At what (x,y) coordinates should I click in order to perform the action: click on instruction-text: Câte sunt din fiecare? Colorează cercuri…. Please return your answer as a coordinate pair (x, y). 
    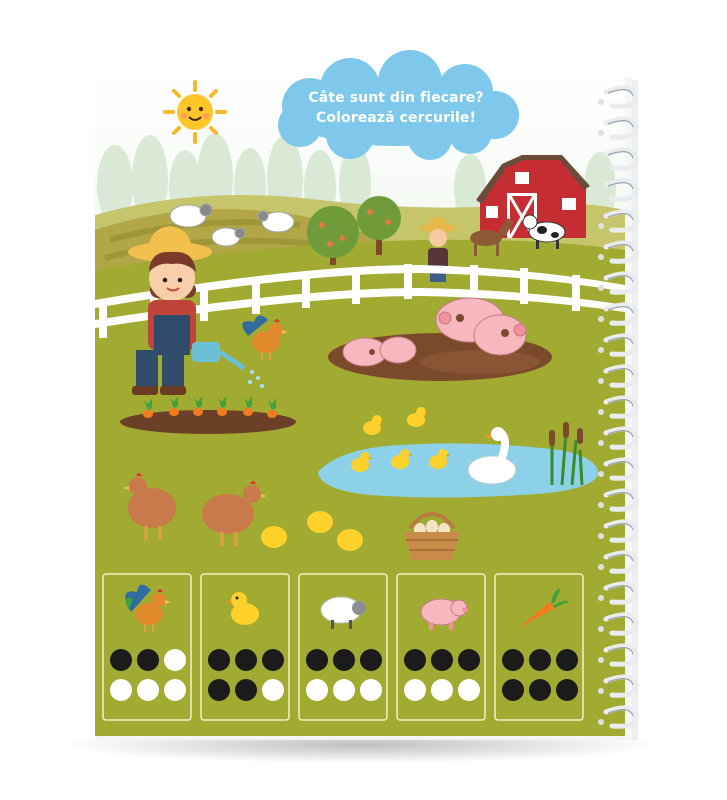
    Looking at the image, I should click on (396, 108).